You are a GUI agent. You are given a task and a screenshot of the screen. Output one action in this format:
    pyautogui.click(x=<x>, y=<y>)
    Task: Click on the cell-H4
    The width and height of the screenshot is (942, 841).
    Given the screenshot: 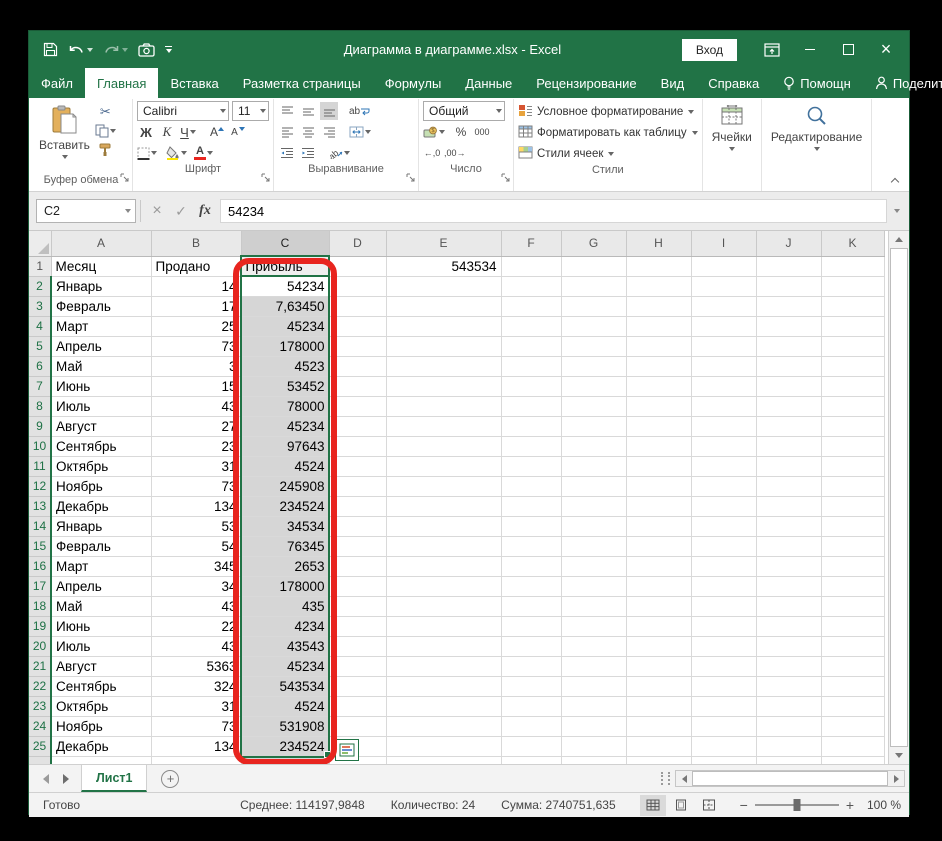 What is the action you would take?
    pyautogui.click(x=659, y=326)
    